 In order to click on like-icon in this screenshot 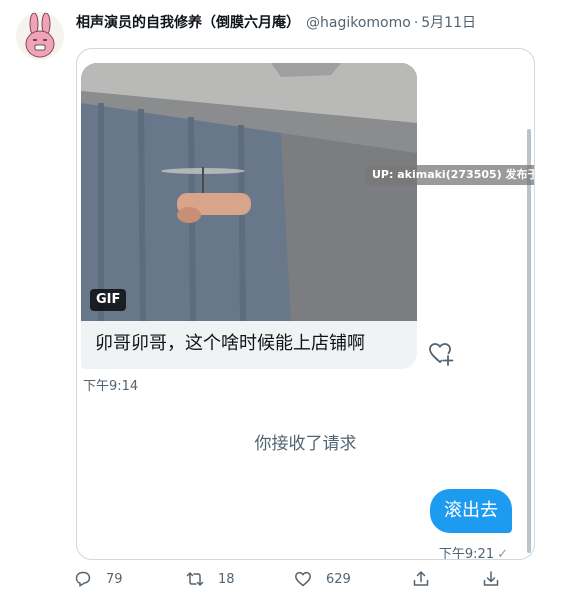, I will do `click(303, 579)`.